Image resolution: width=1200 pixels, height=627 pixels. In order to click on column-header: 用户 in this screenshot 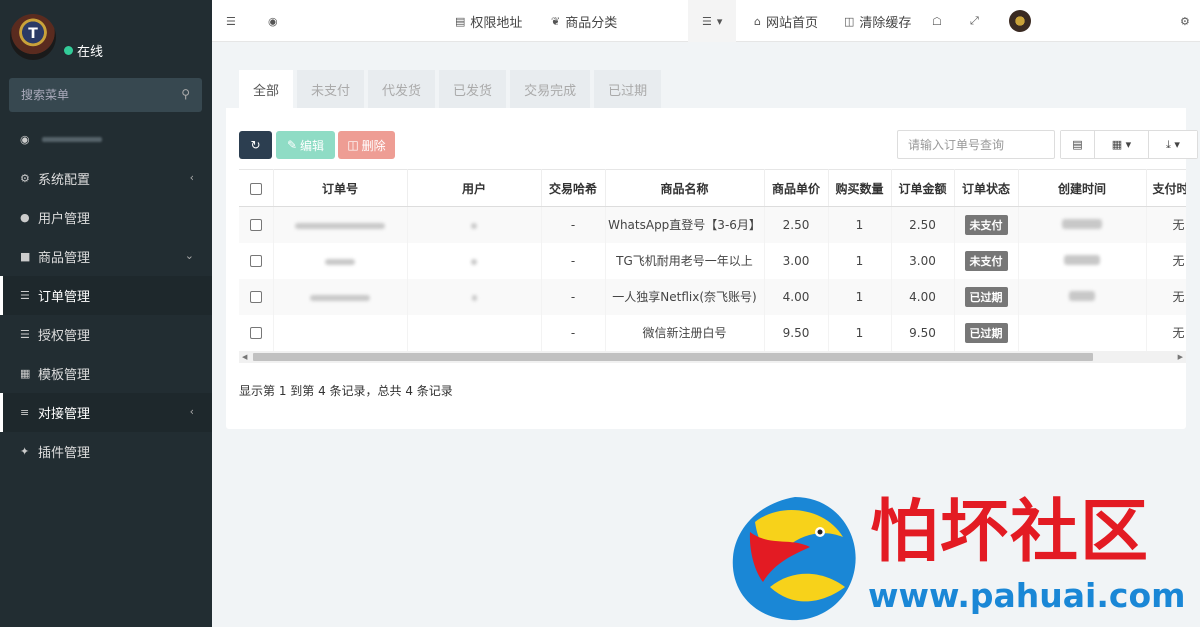, I will do `click(474, 188)`.